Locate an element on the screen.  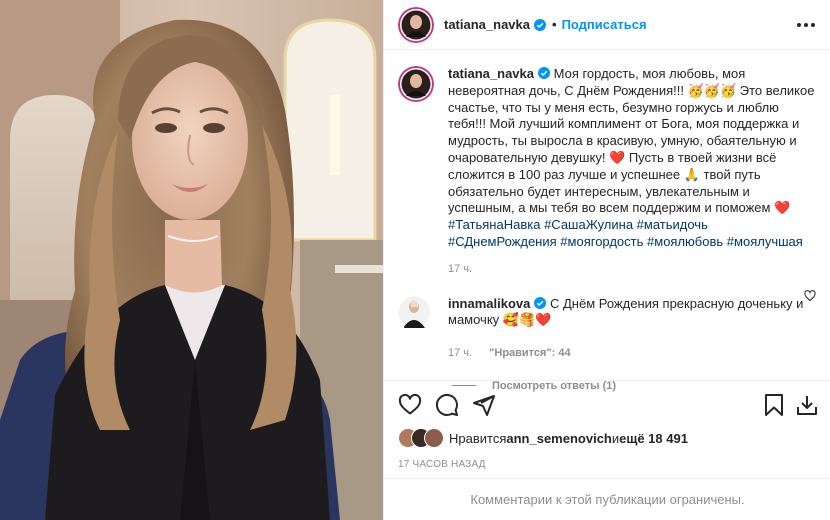
action-bar is located at coordinates (607, 404).